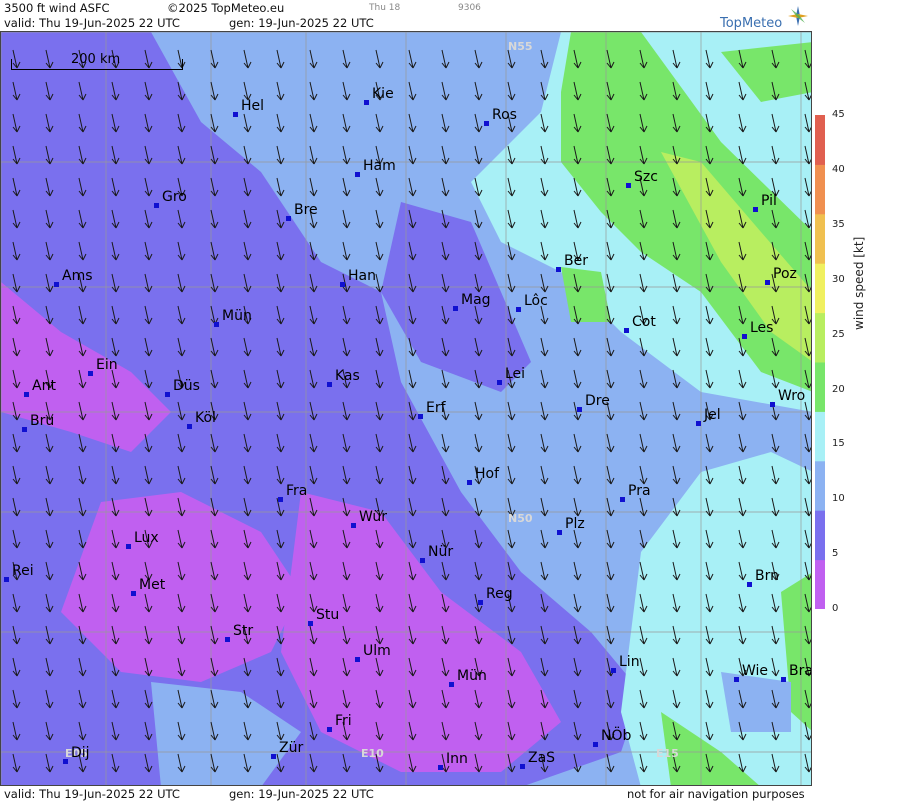 This screenshot has height=801, width=904. Describe the element at coordinates (226, 8) in the screenshot. I see `copyright: ©2025 TopMeteo.eu` at that location.